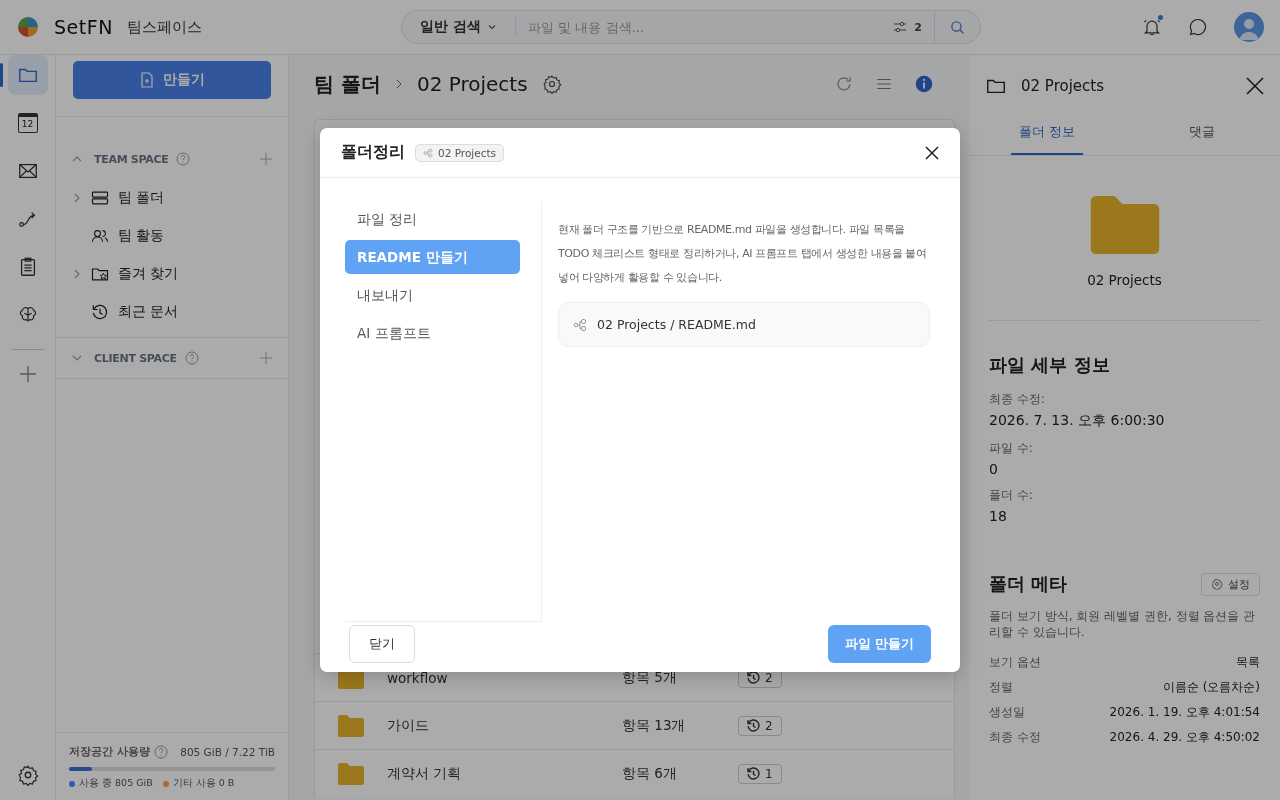  What do you see at coordinates (203, 783) in the screenshot?
I see `legend-label: 기타 사용 0 B` at bounding box center [203, 783].